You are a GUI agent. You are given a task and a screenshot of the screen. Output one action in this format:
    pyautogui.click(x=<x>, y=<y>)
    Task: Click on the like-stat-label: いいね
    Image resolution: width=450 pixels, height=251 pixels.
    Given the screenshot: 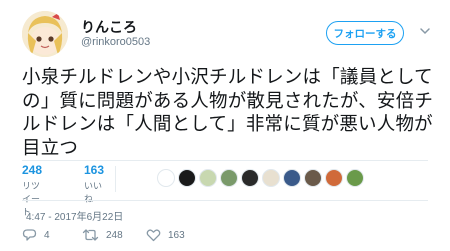 What is the action you would take?
    pyautogui.click(x=93, y=193)
    